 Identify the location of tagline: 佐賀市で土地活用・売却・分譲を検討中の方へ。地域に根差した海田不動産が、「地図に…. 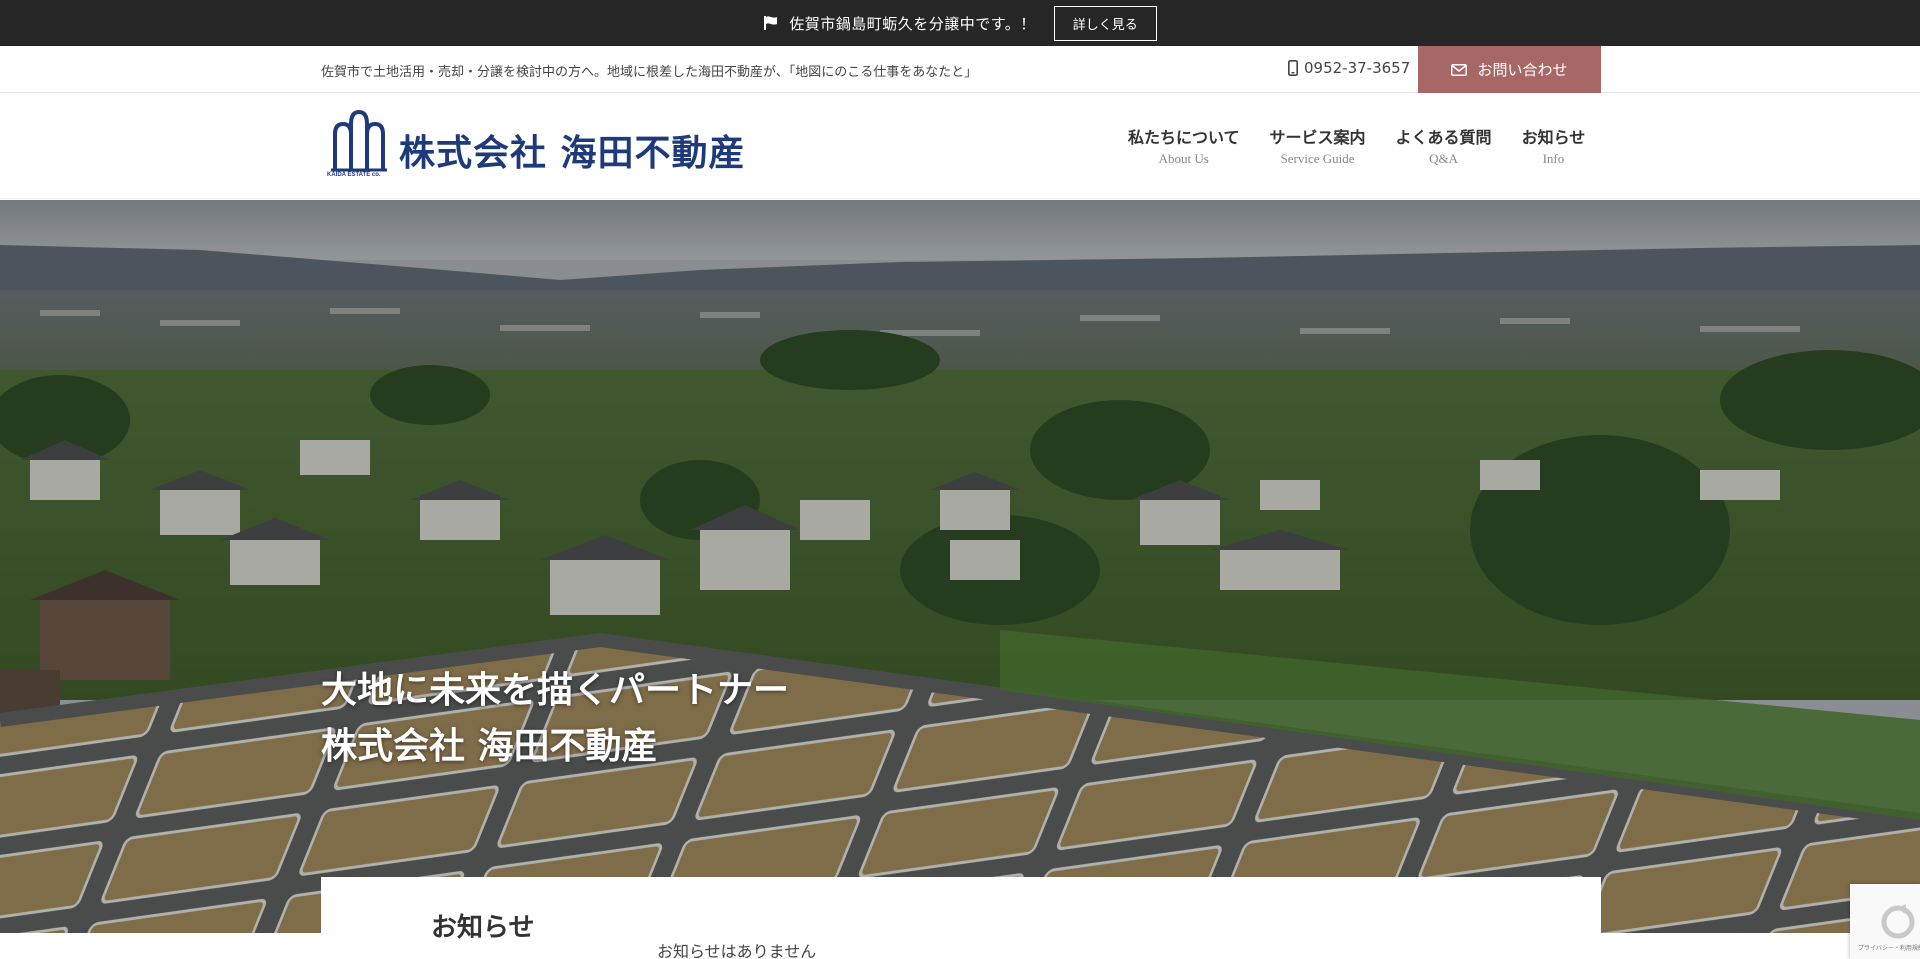
(649, 72).